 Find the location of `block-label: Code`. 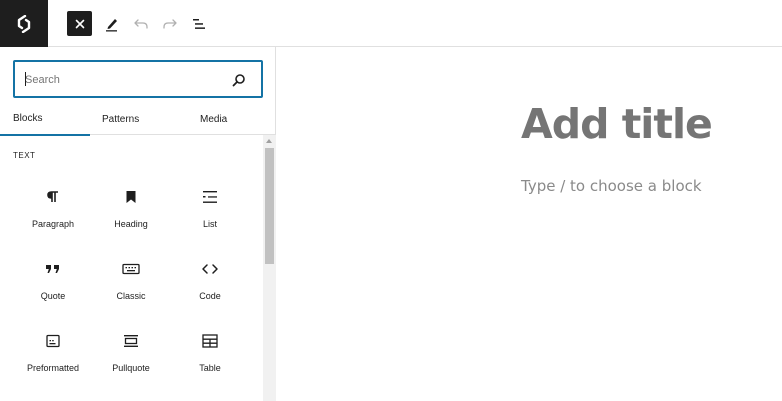

block-label: Code is located at coordinates (210, 296).